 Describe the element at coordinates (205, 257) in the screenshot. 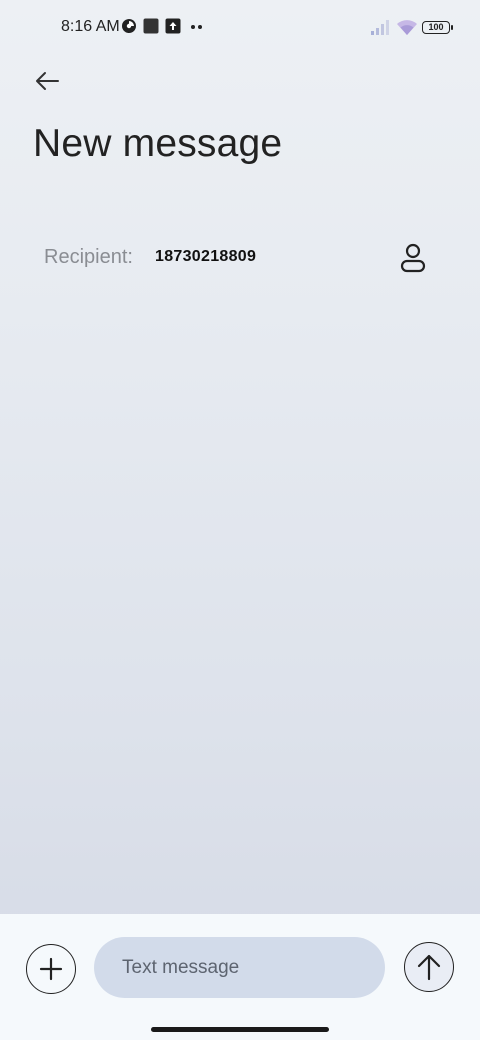

I see `recipient-value: 18730218809` at that location.